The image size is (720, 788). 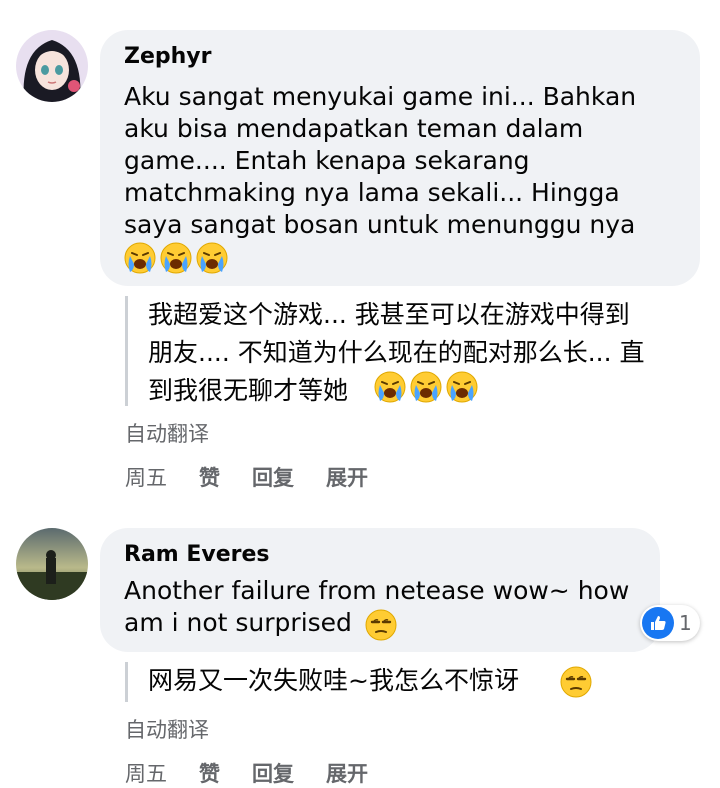 I want to click on landscape-avatar-icon, so click(x=52, y=564).